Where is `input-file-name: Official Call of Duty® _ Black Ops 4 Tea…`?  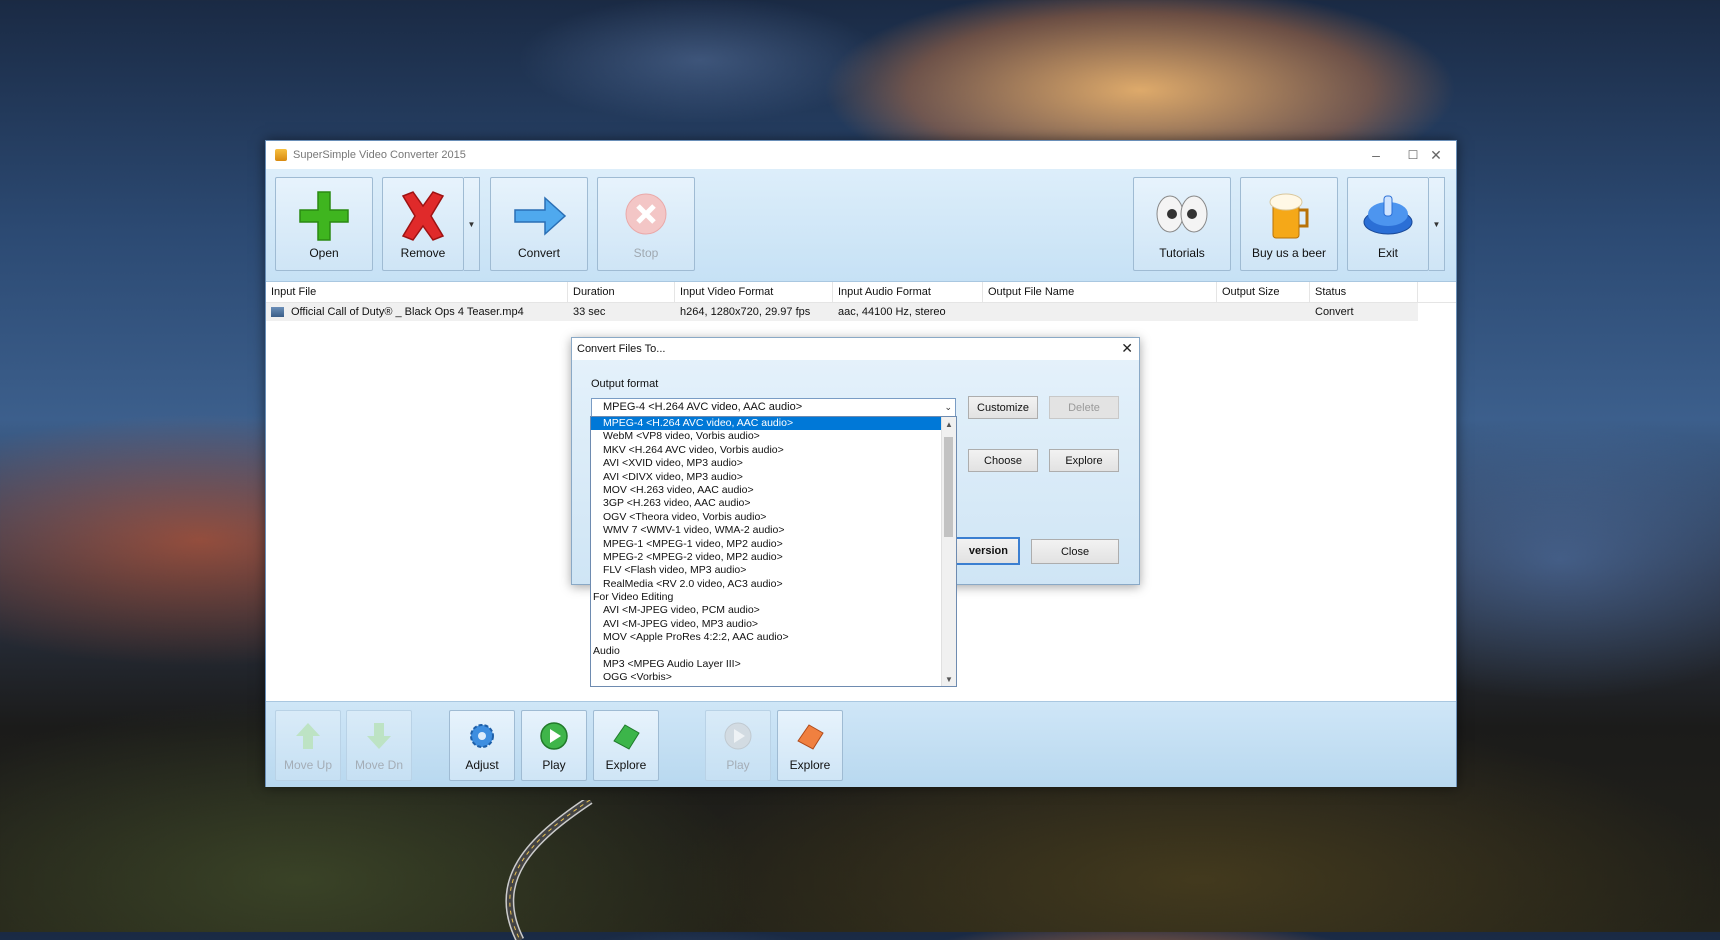 input-file-name: Official Call of Duty® _ Black Ops 4 Tea… is located at coordinates (407, 312).